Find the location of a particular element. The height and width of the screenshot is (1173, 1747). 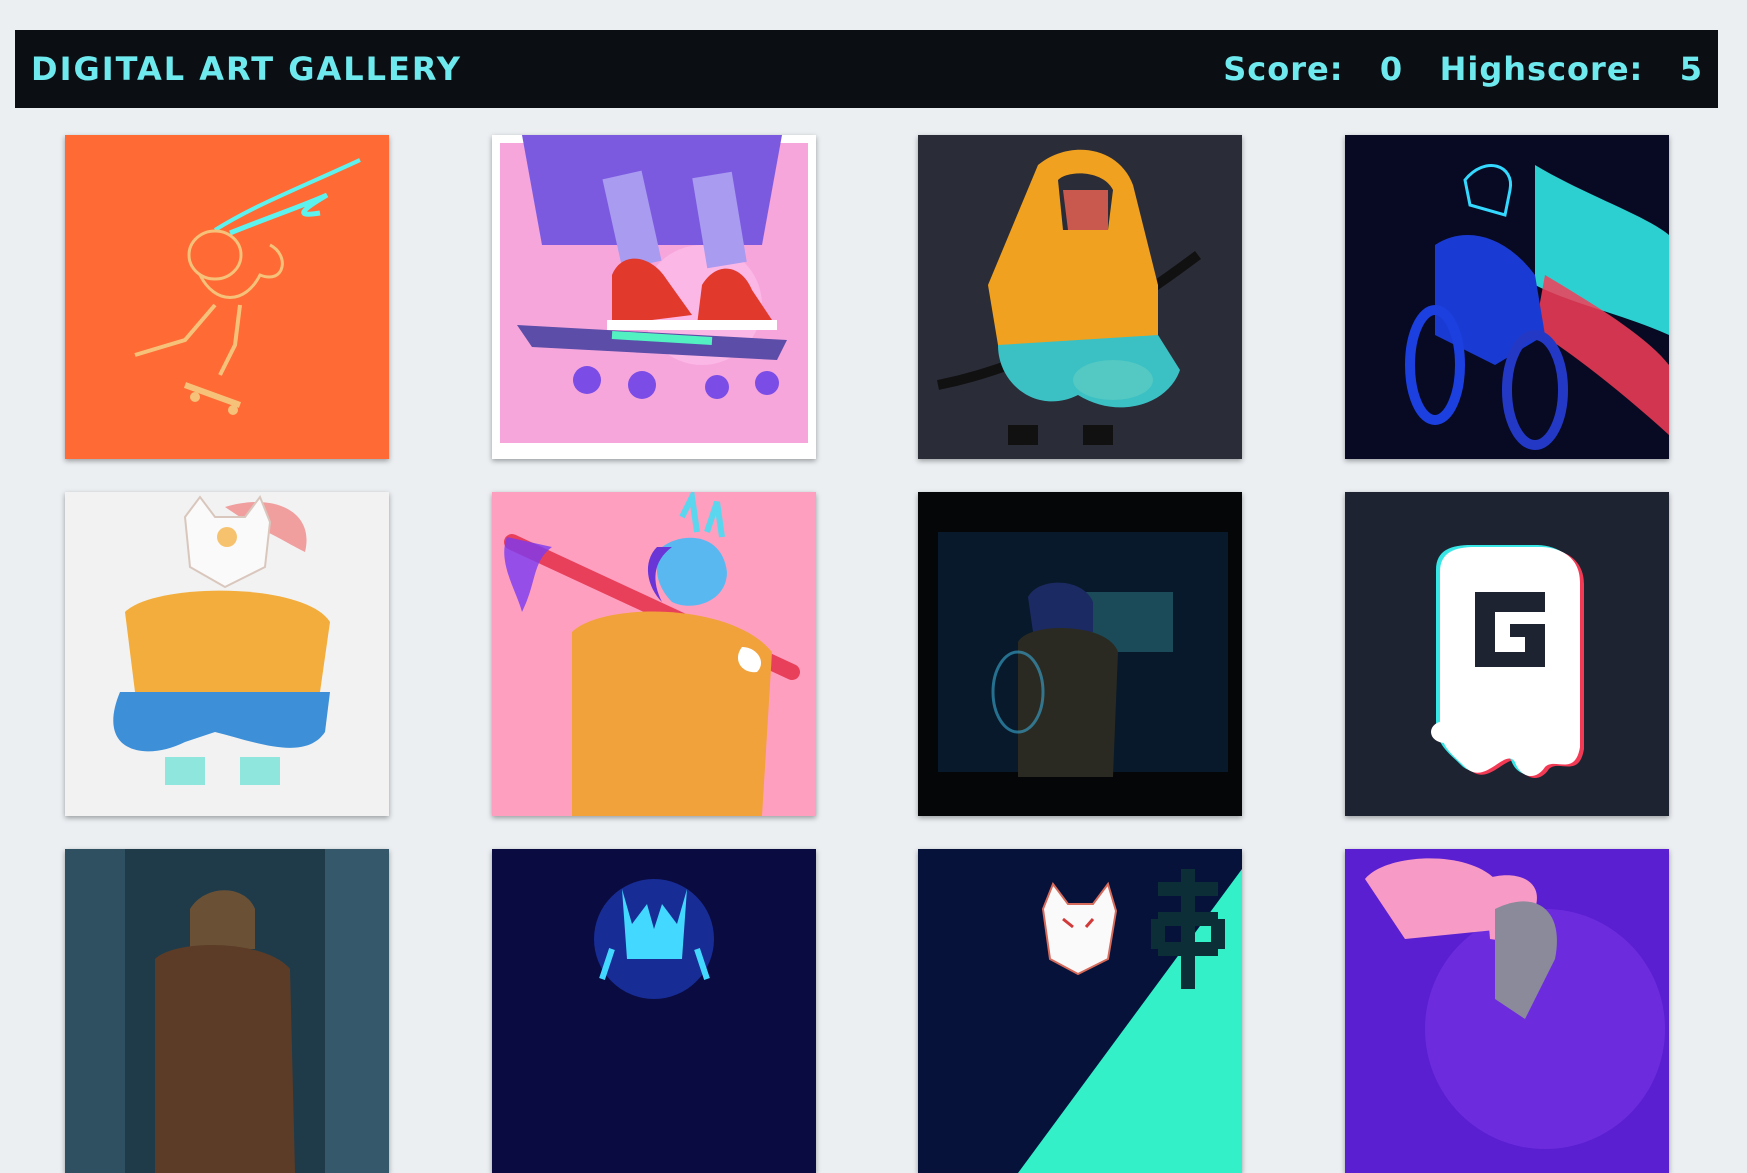

gallery-card-skater-jump-orange is located at coordinates (227, 297).